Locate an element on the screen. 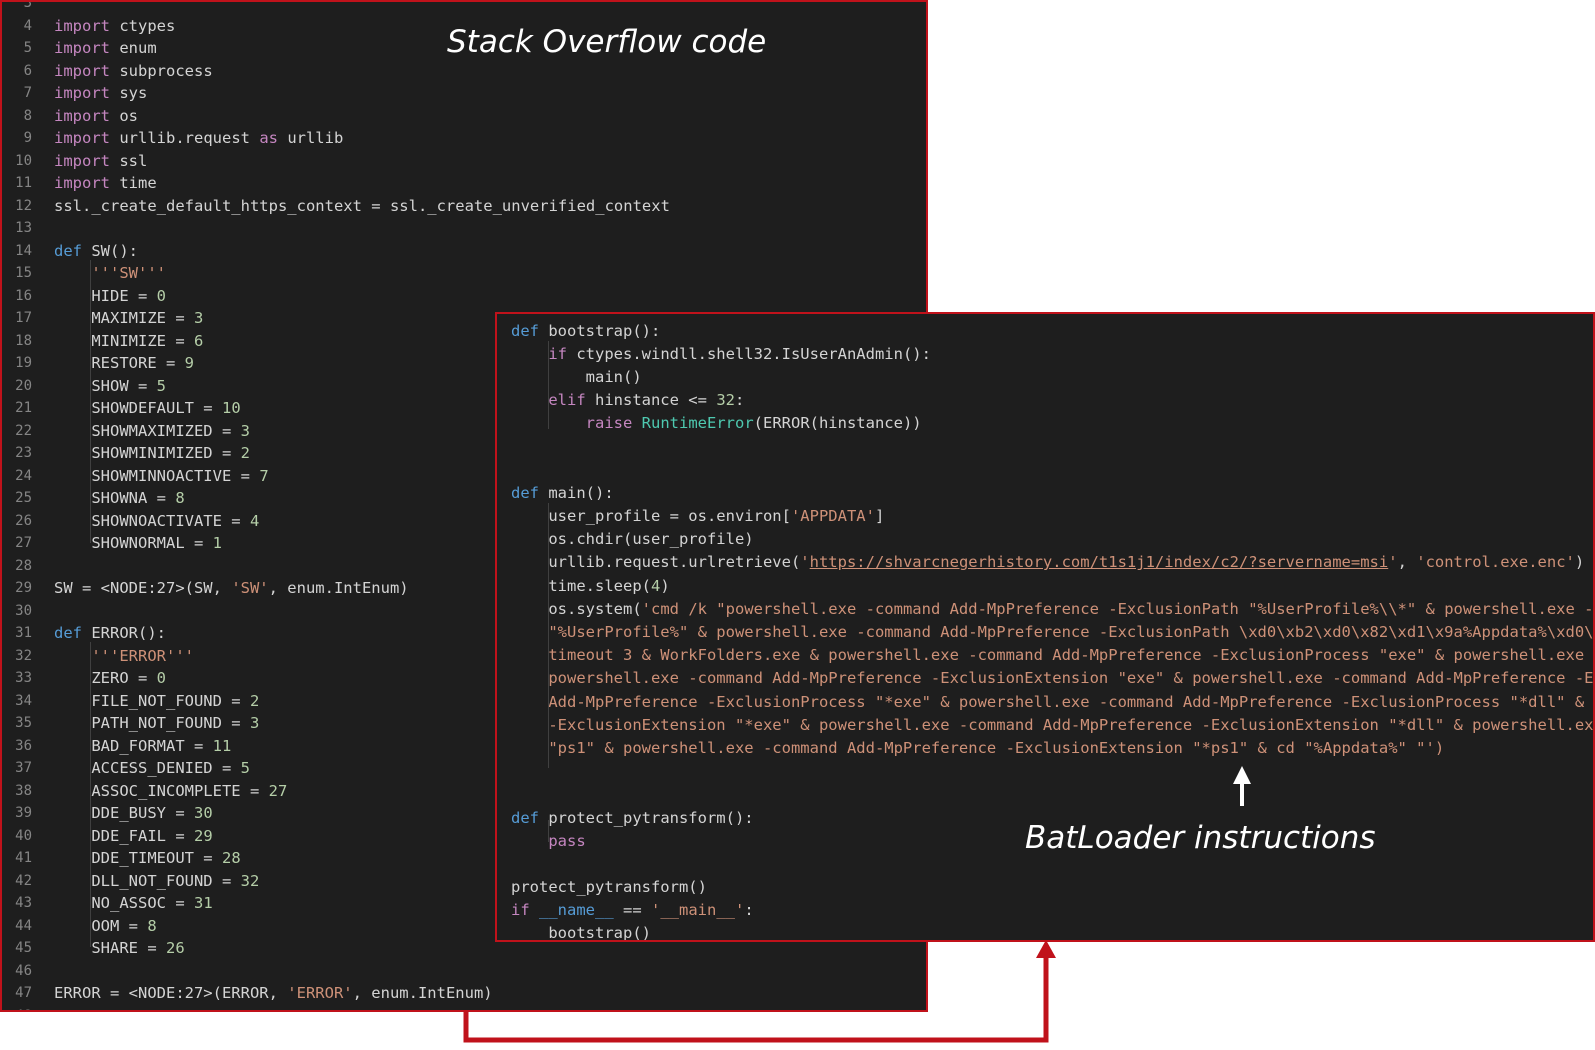  connector-arrowhead is located at coordinates (1046, 949).